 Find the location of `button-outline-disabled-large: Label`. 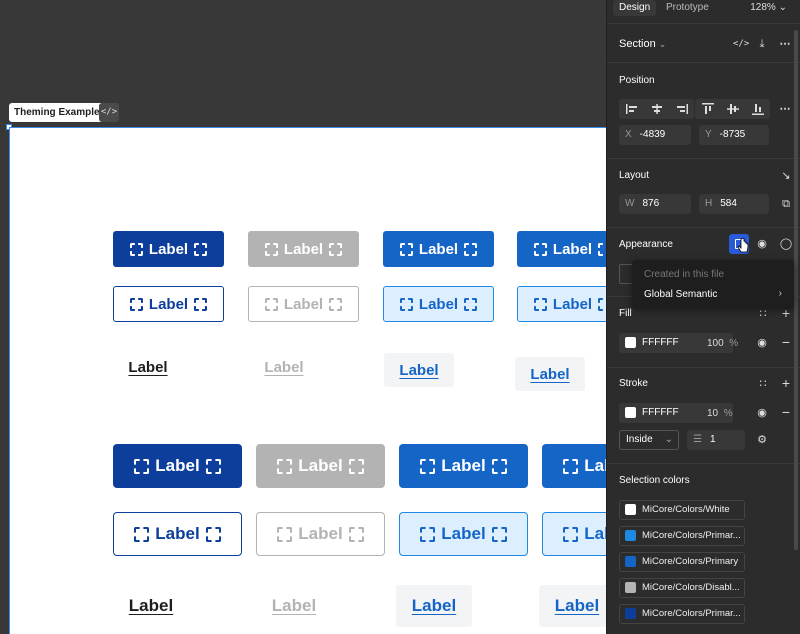

button-outline-disabled-large: Label is located at coordinates (320, 534).